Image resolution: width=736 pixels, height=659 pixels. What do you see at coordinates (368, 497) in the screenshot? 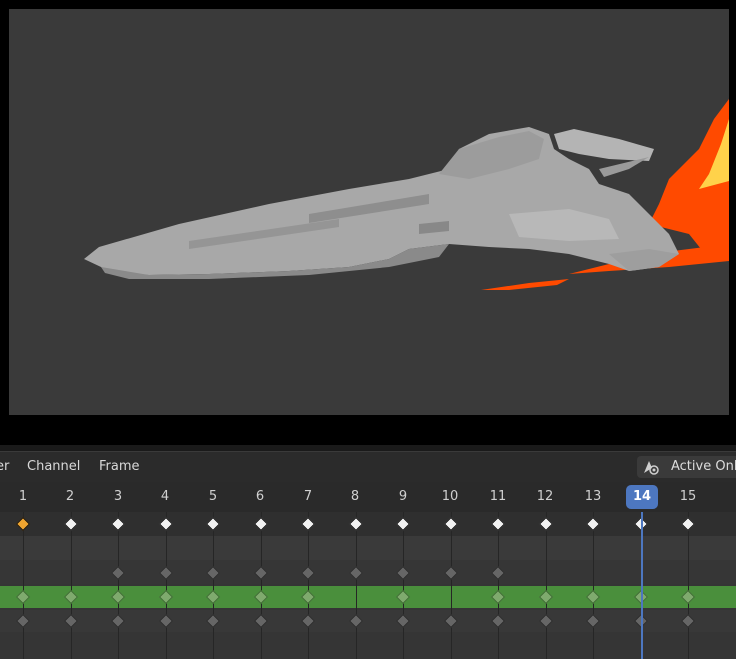
I see `frame-ruler: 1 2 3 4 5 6 7 8 9 10 11 12 13 14 15` at bounding box center [368, 497].